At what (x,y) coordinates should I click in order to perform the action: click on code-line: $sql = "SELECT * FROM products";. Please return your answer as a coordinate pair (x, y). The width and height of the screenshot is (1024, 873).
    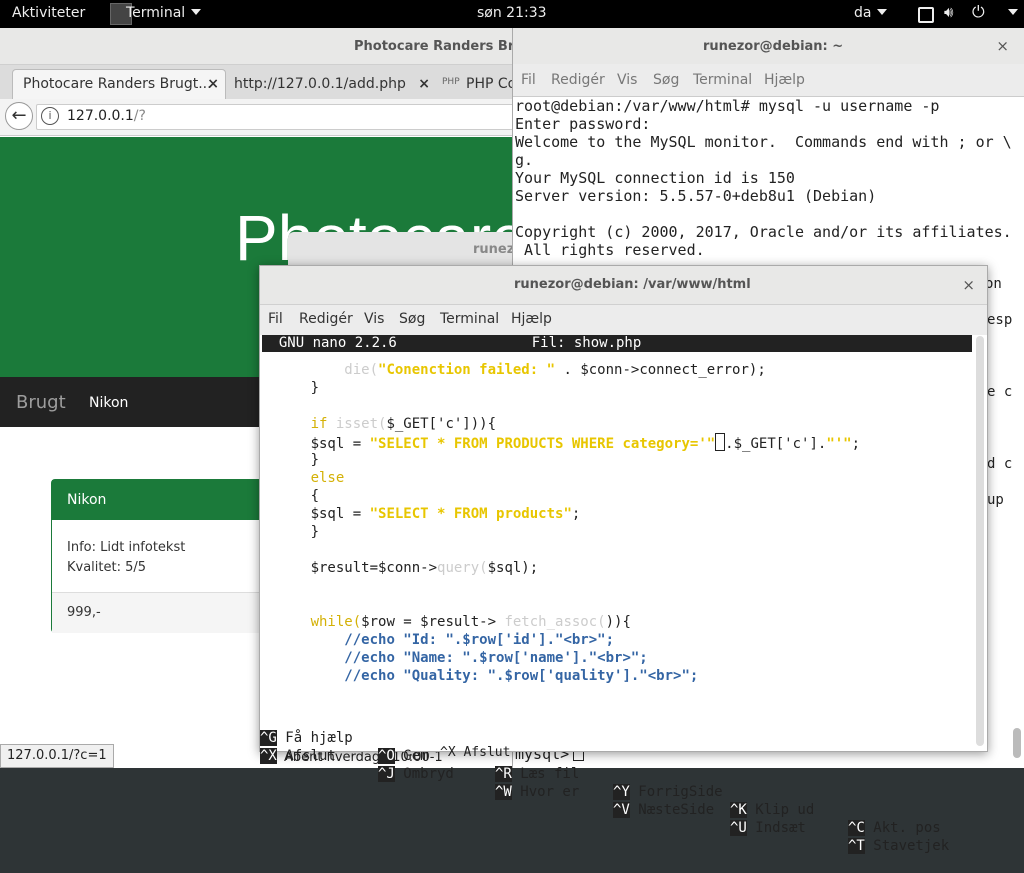
    Looking at the image, I should click on (445, 514).